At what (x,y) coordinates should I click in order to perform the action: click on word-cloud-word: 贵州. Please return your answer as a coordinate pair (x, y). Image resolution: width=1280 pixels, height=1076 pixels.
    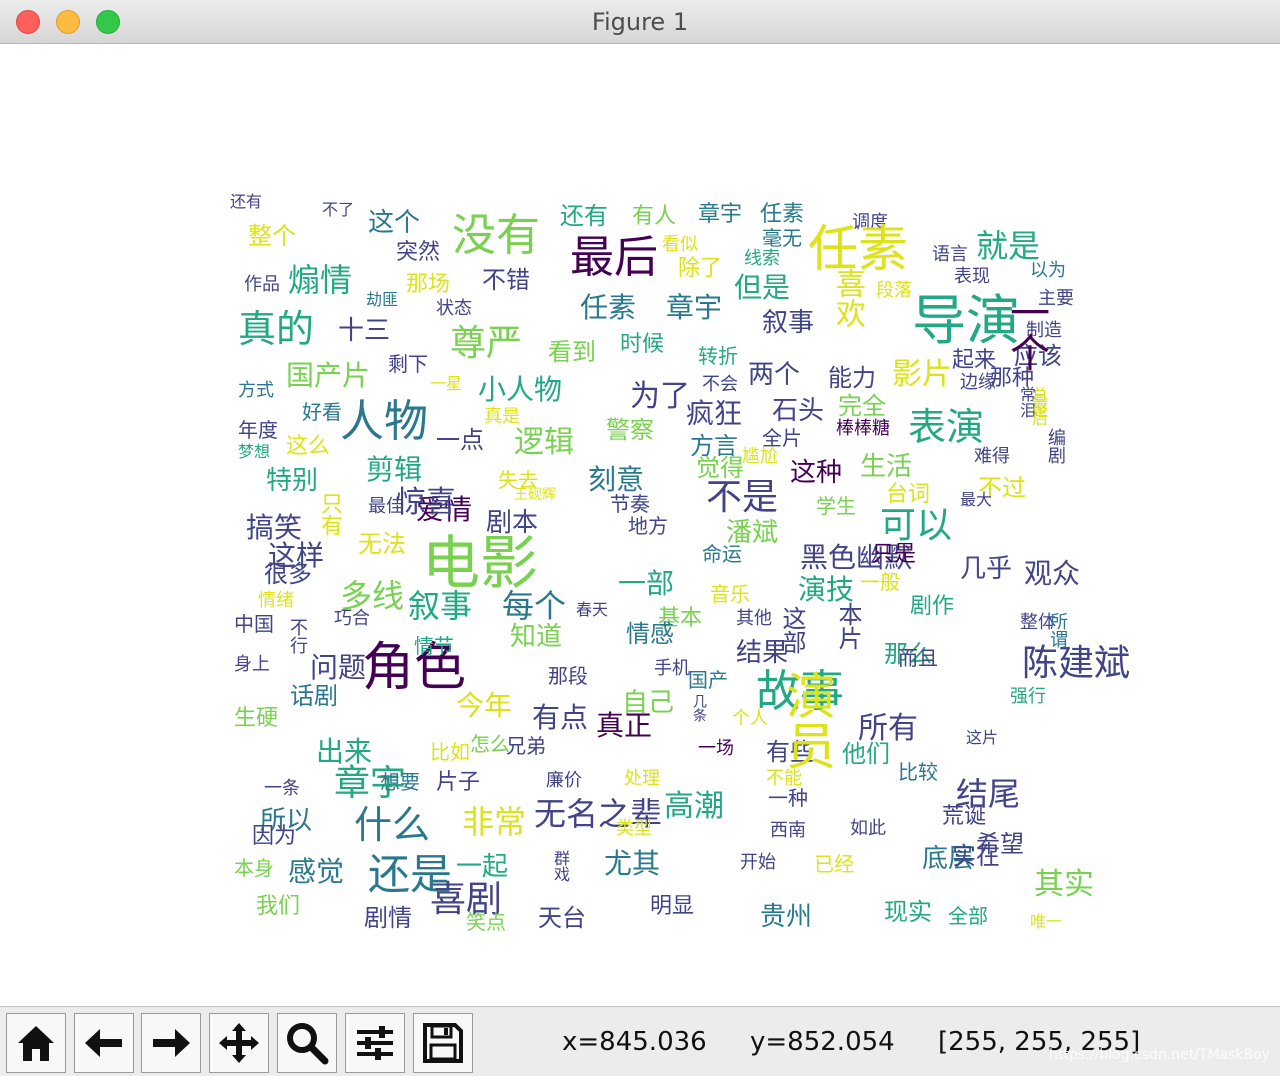
    Looking at the image, I should click on (786, 917).